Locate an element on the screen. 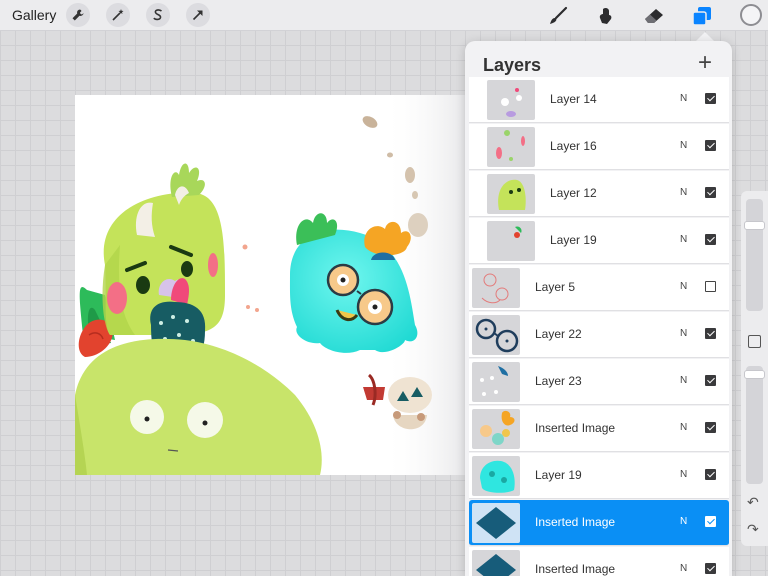 The width and height of the screenshot is (768, 576). selection-s-icon is located at coordinates (158, 15).